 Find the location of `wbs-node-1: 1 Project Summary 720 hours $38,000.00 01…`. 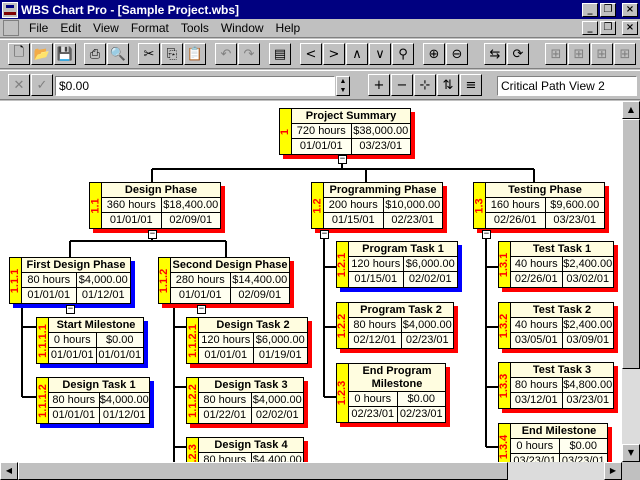

wbs-node-1: 1 Project Summary 720 hours $38,000.00 01… is located at coordinates (345, 131).